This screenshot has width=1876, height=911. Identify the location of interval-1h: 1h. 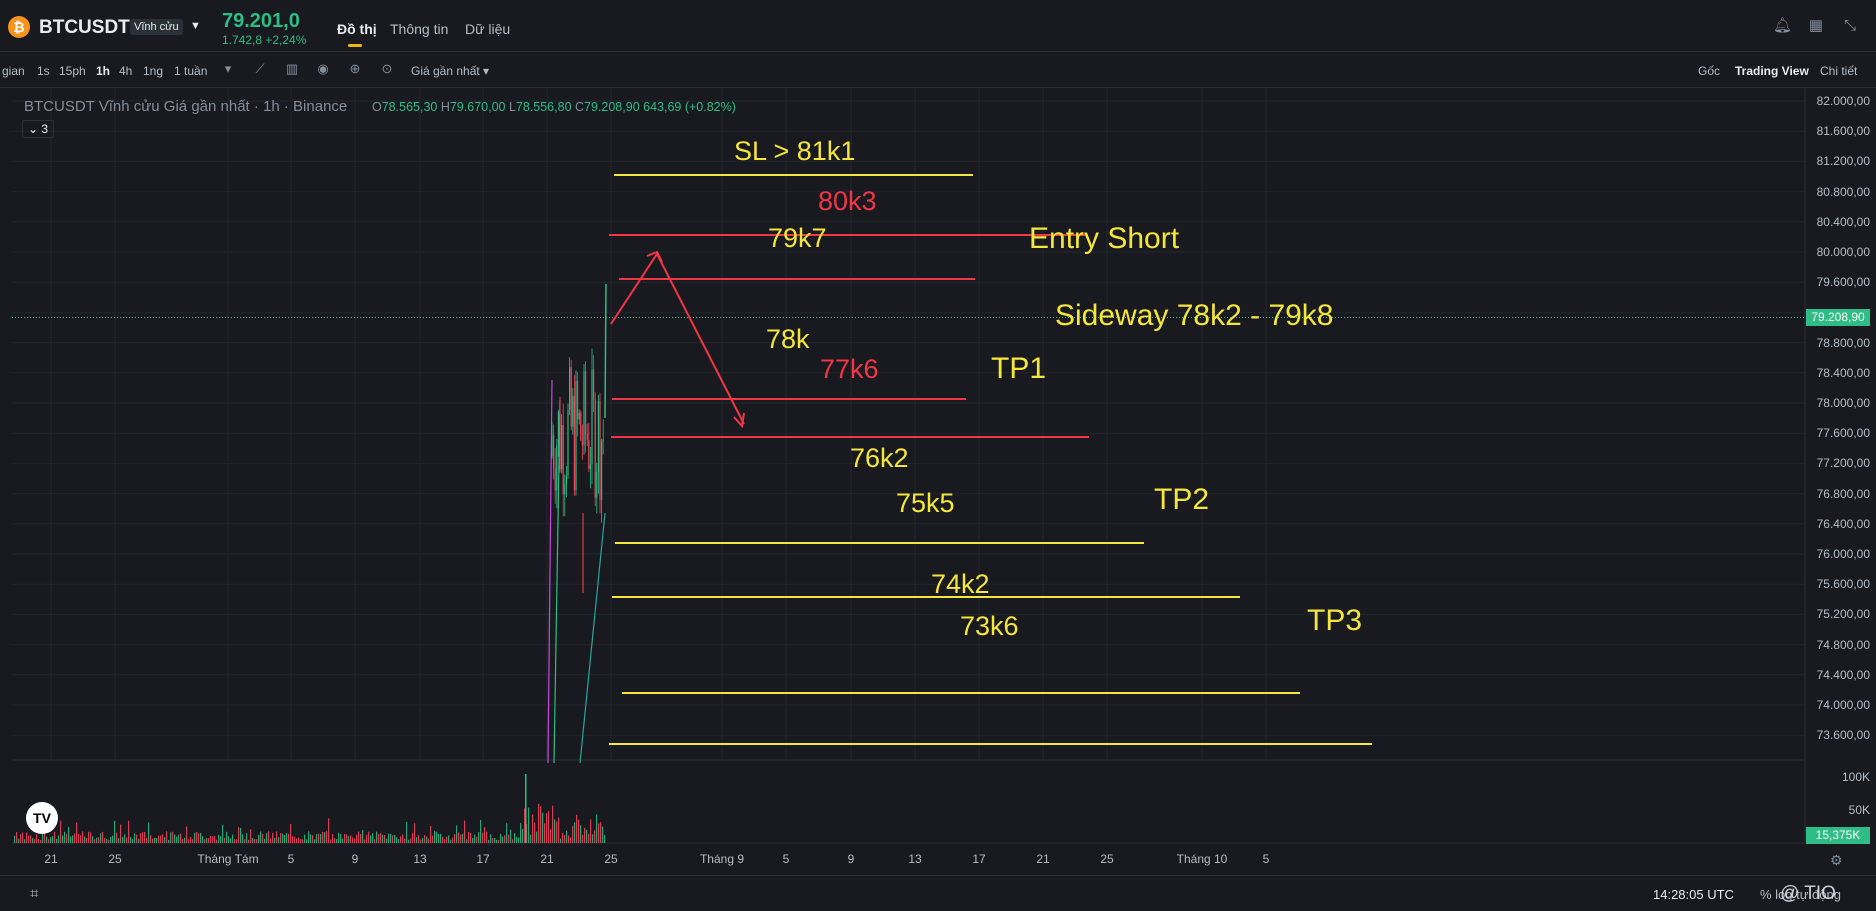
(103, 71).